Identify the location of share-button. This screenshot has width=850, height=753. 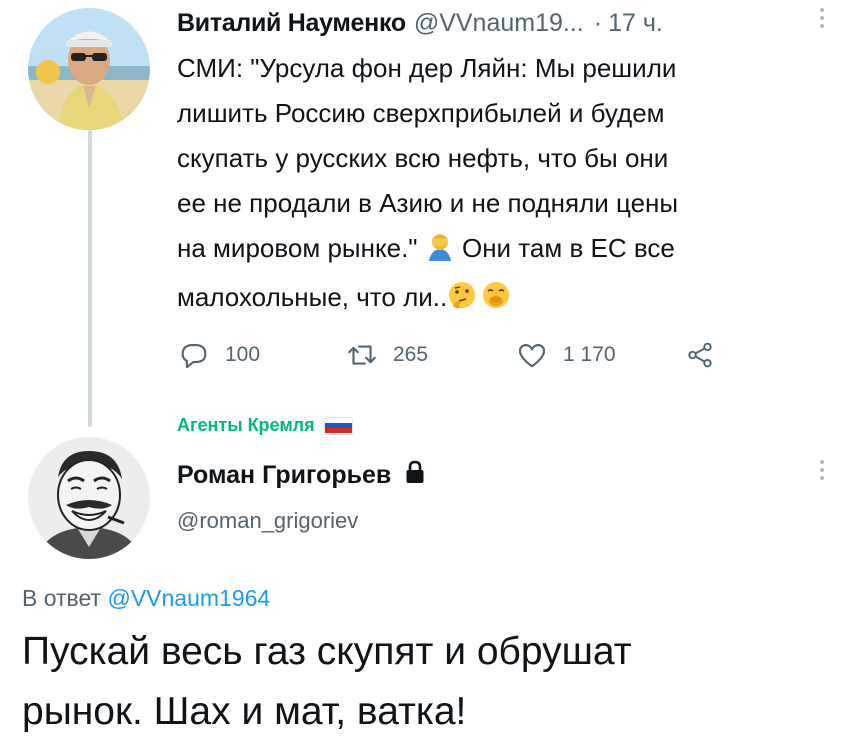
(700, 355).